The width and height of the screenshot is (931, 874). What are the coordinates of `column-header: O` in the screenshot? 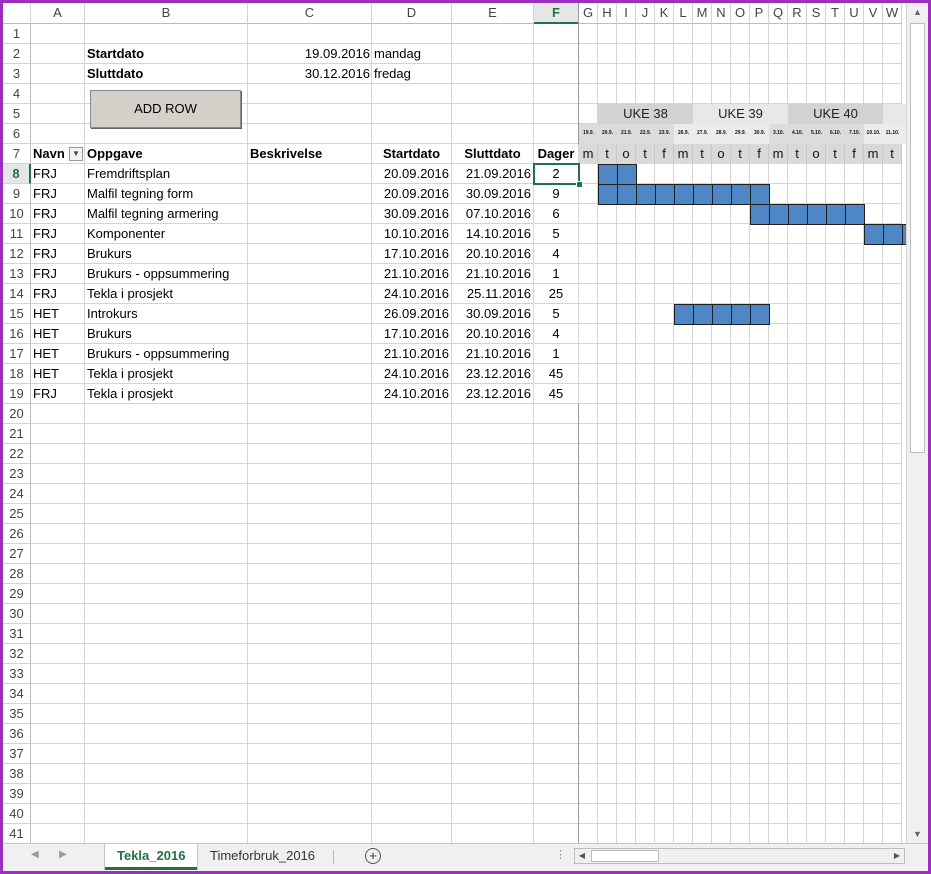 It's located at (740, 13).